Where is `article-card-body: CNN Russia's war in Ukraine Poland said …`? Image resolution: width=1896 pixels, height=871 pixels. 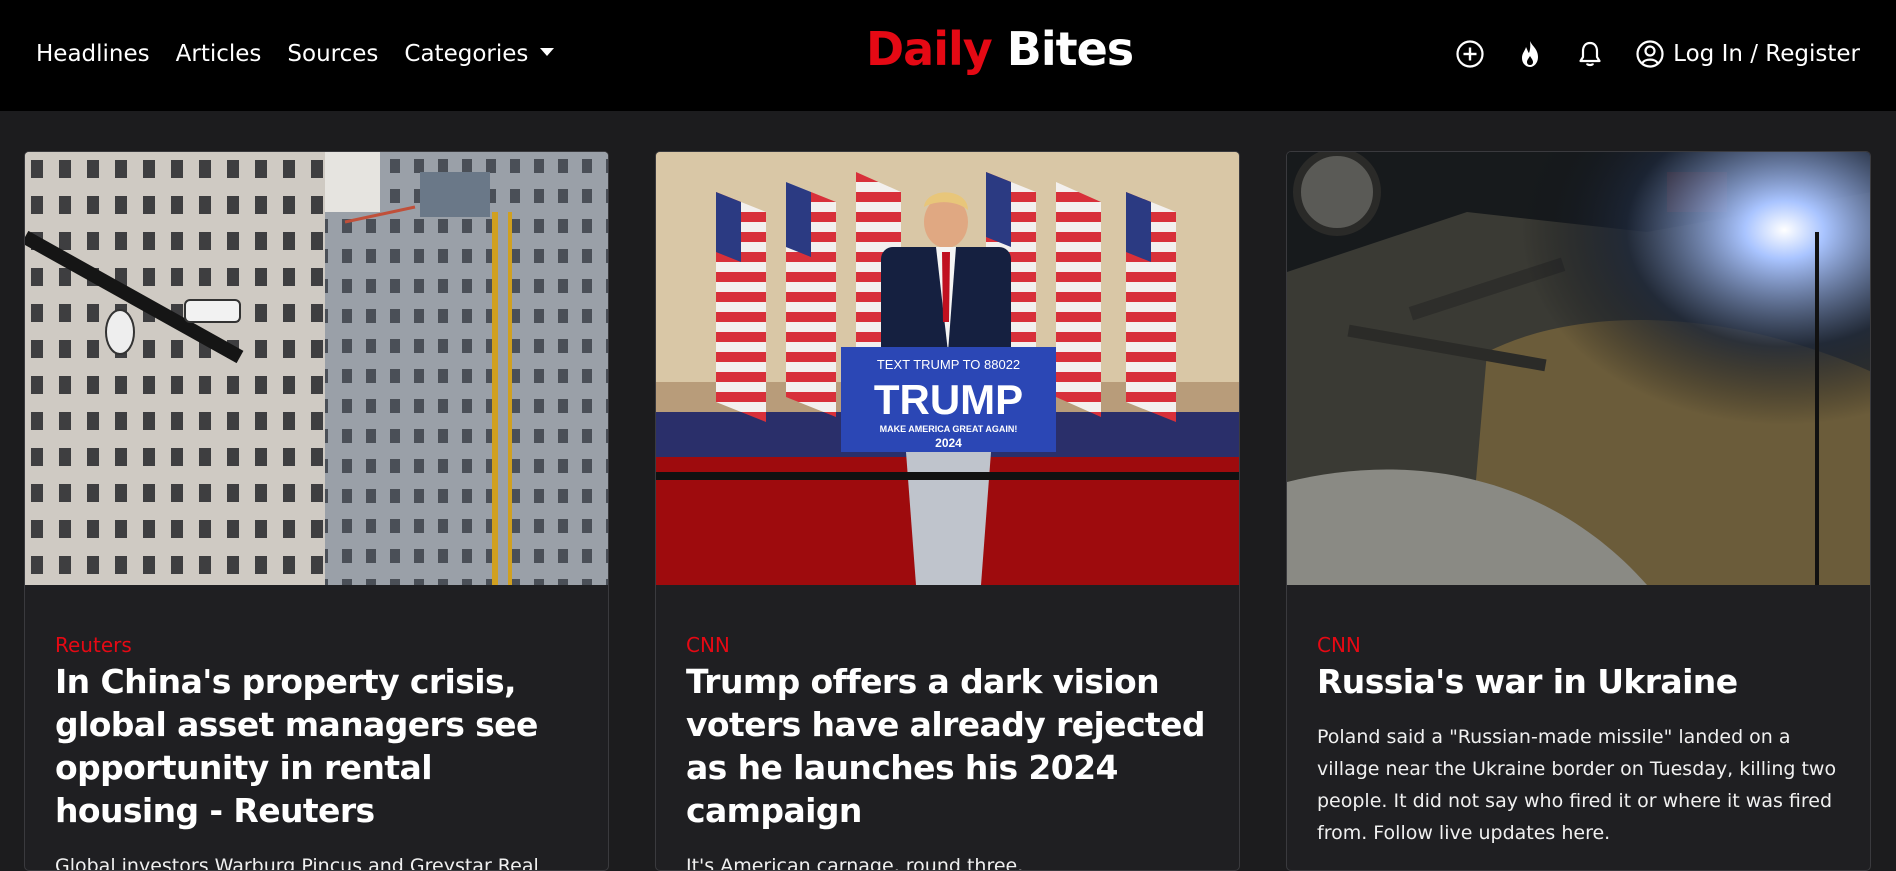 article-card-body: CNN Russia's war in Ukraine Poland said … is located at coordinates (1580, 740).